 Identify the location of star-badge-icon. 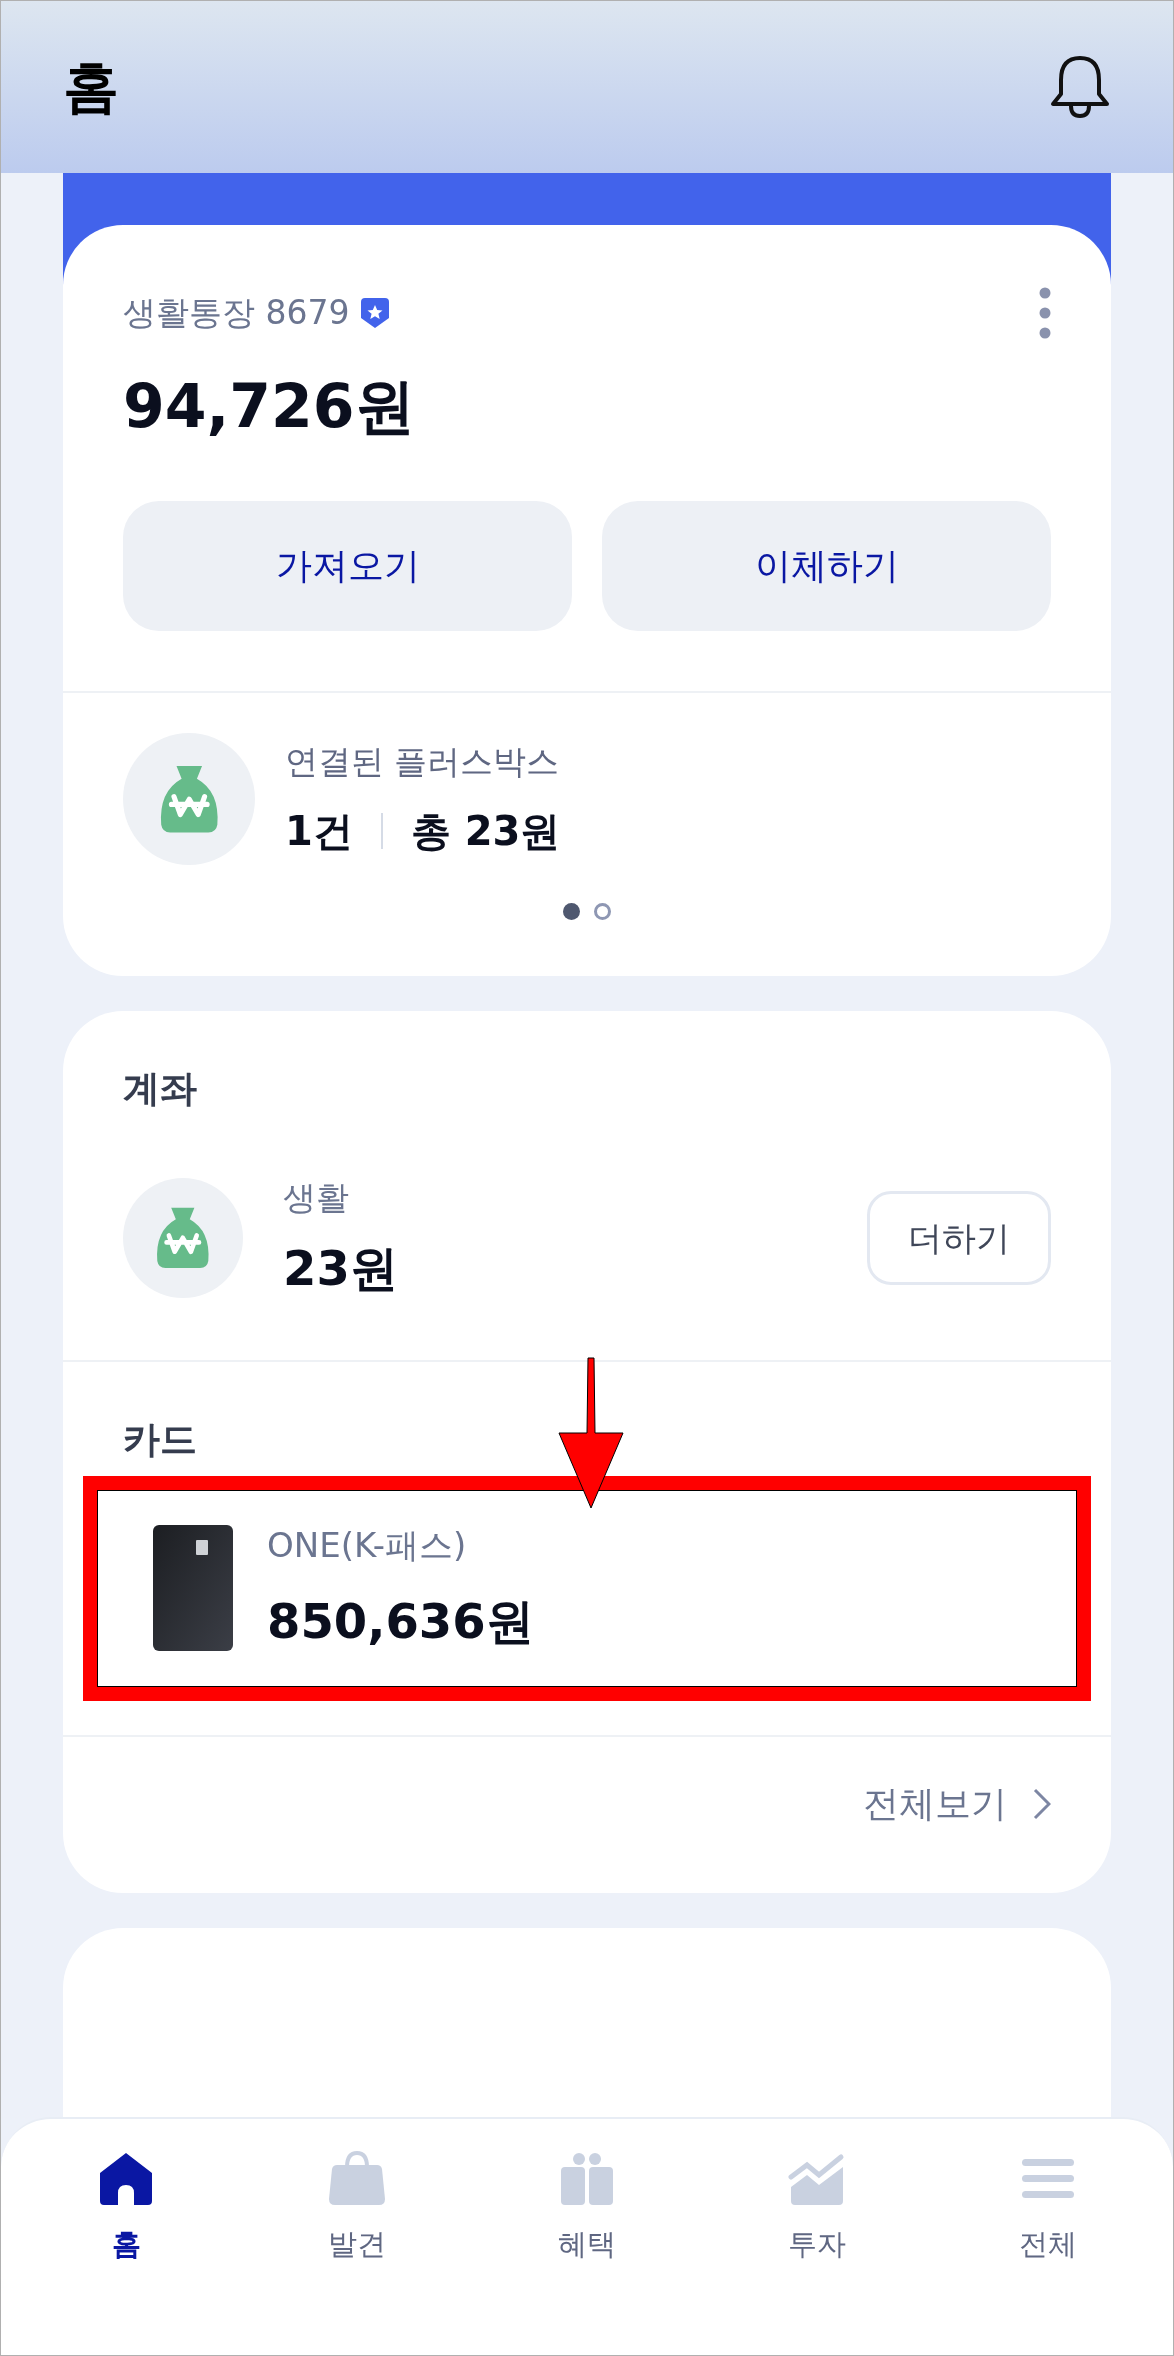
(375, 313).